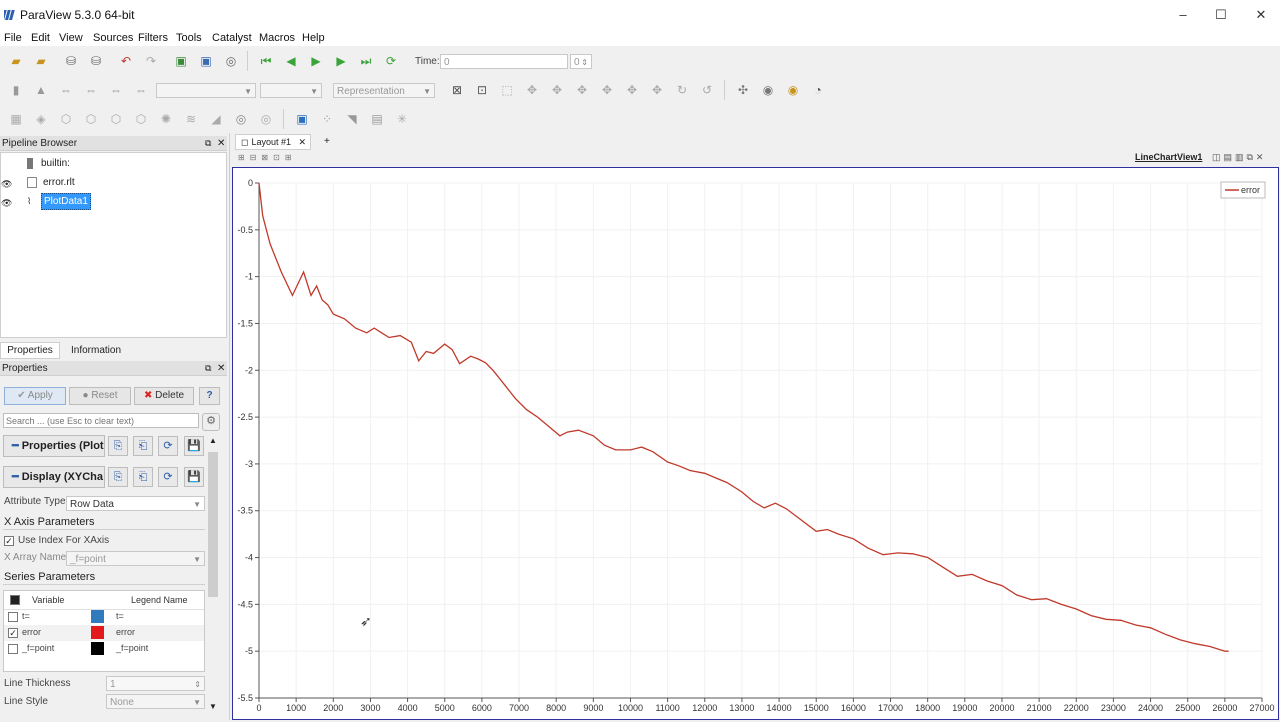 The image size is (1280, 722). What do you see at coordinates (707, 90) in the screenshot?
I see `rotate-ccw-icon: ↺` at bounding box center [707, 90].